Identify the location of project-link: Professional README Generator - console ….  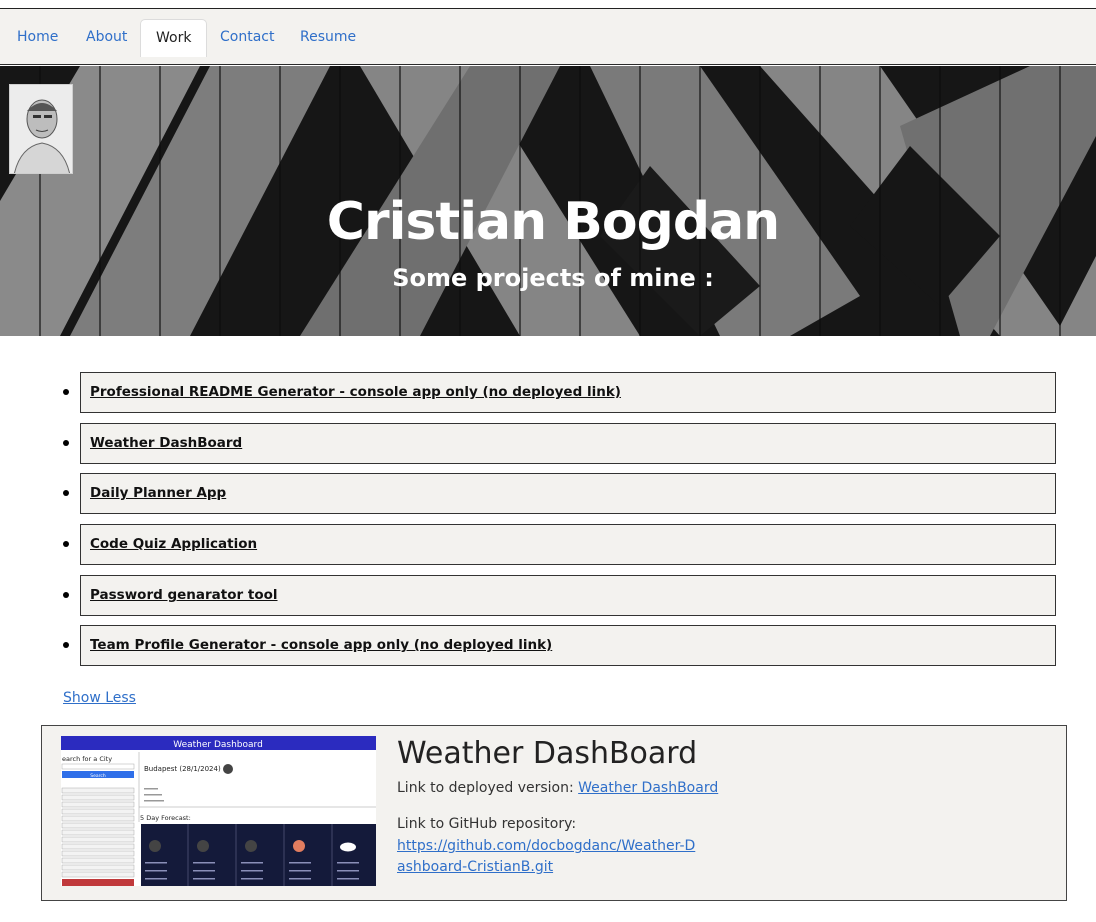
(355, 392).